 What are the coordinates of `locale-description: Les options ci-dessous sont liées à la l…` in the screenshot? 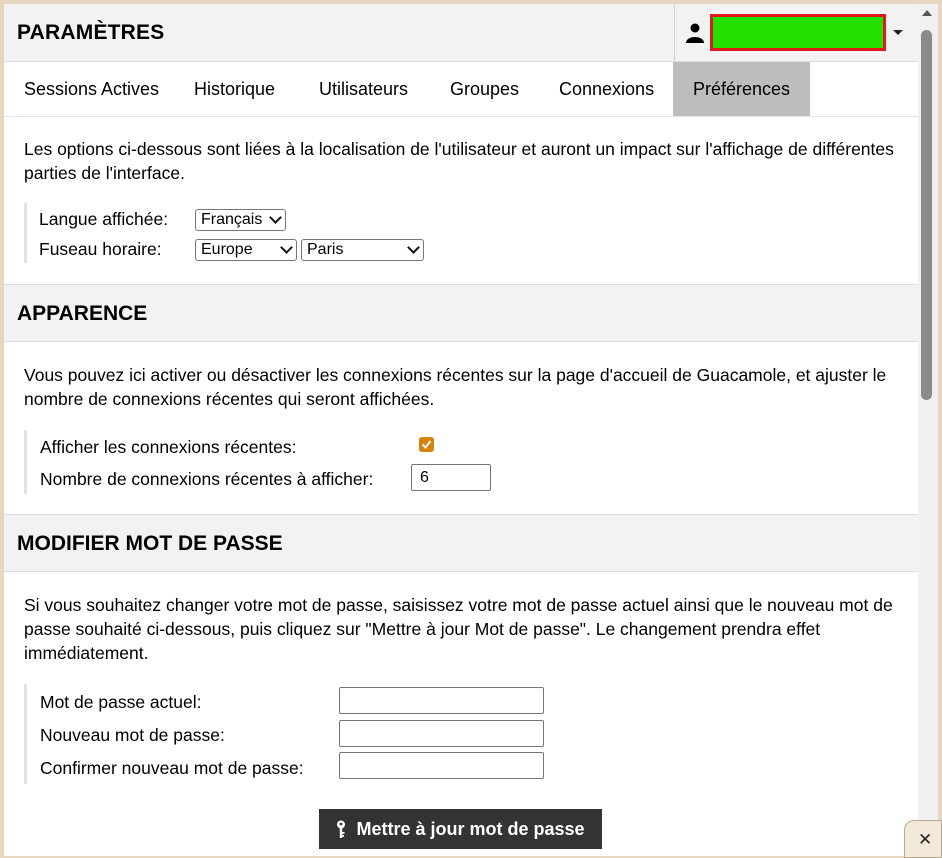 It's located at (459, 161).